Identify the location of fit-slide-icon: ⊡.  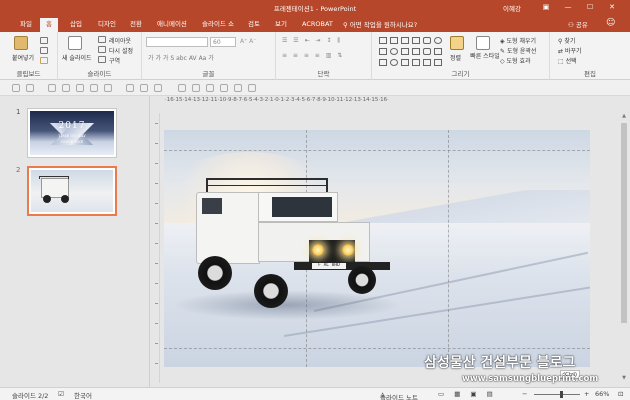
(620, 394).